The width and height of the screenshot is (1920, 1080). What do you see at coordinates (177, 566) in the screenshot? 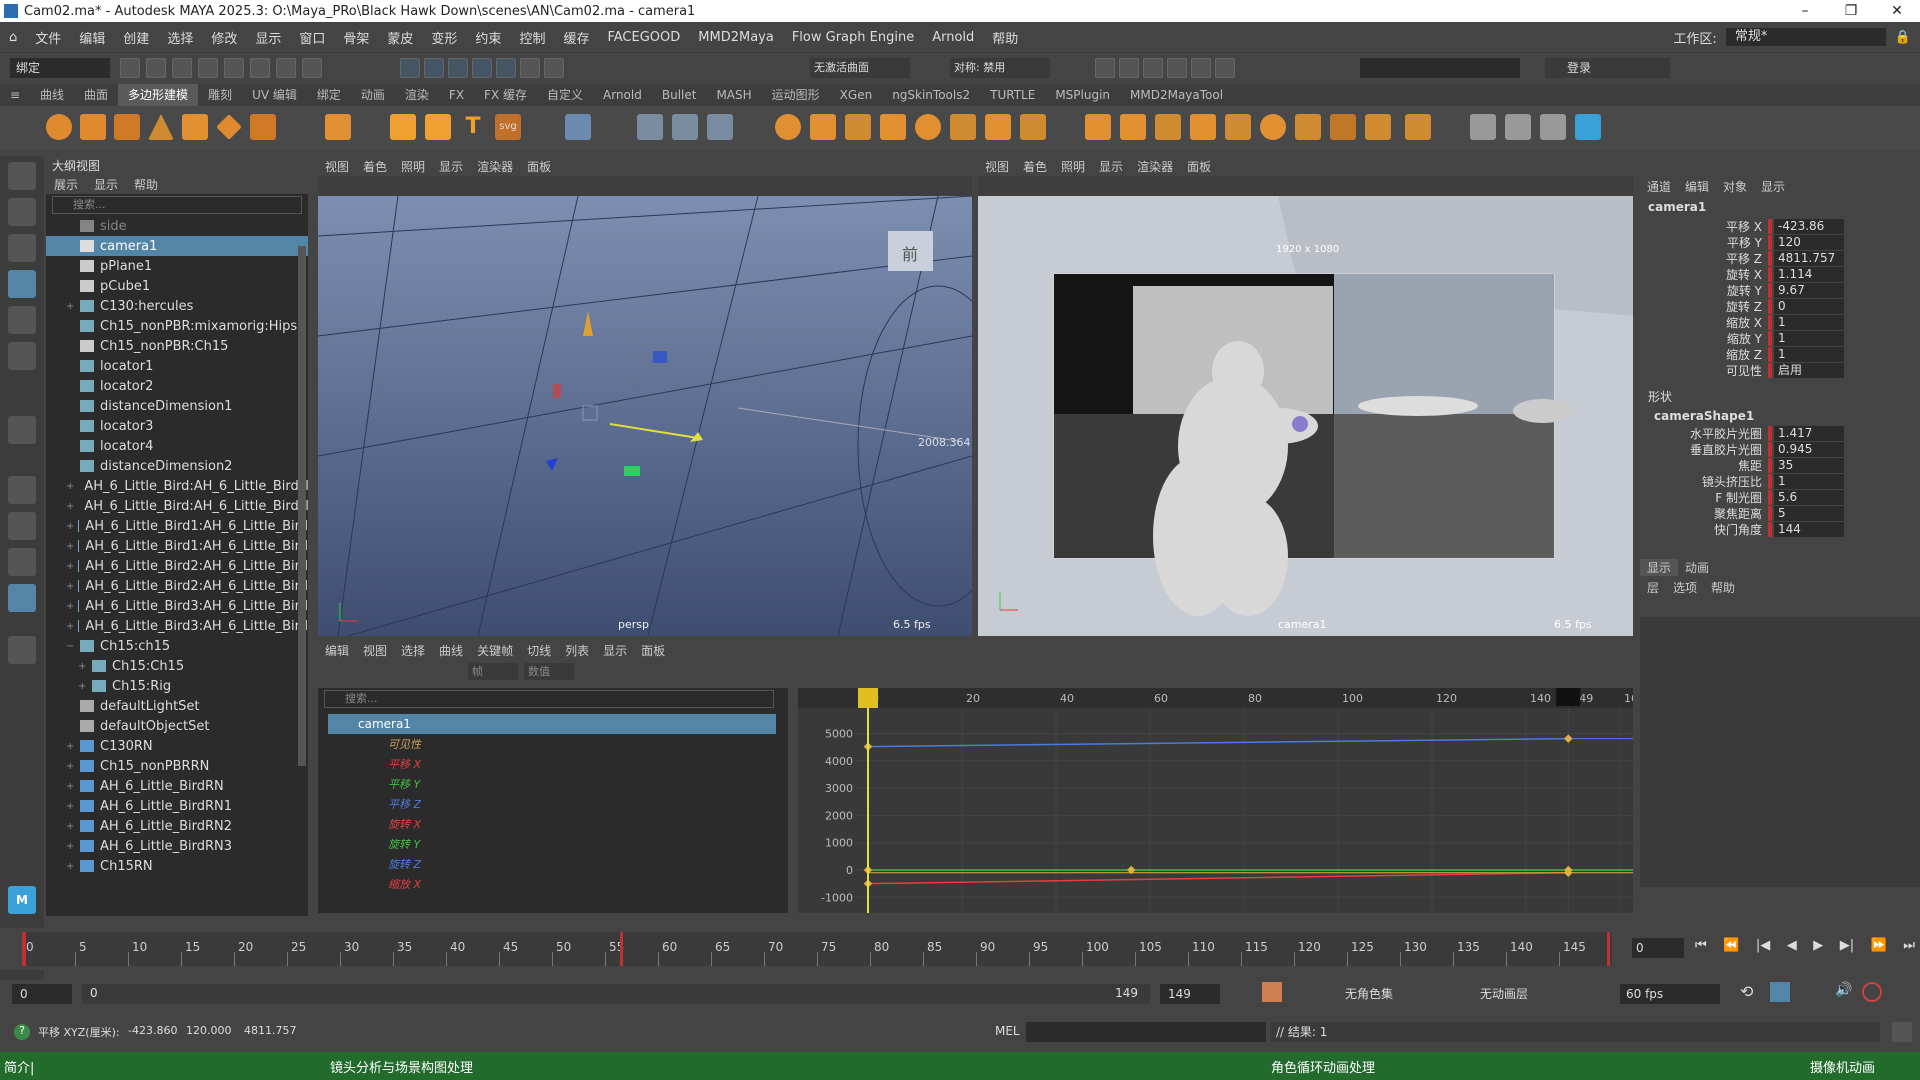
I see `outliner-item: + AH_6_Little_Bird2:AH_6_Little_Bird` at bounding box center [177, 566].